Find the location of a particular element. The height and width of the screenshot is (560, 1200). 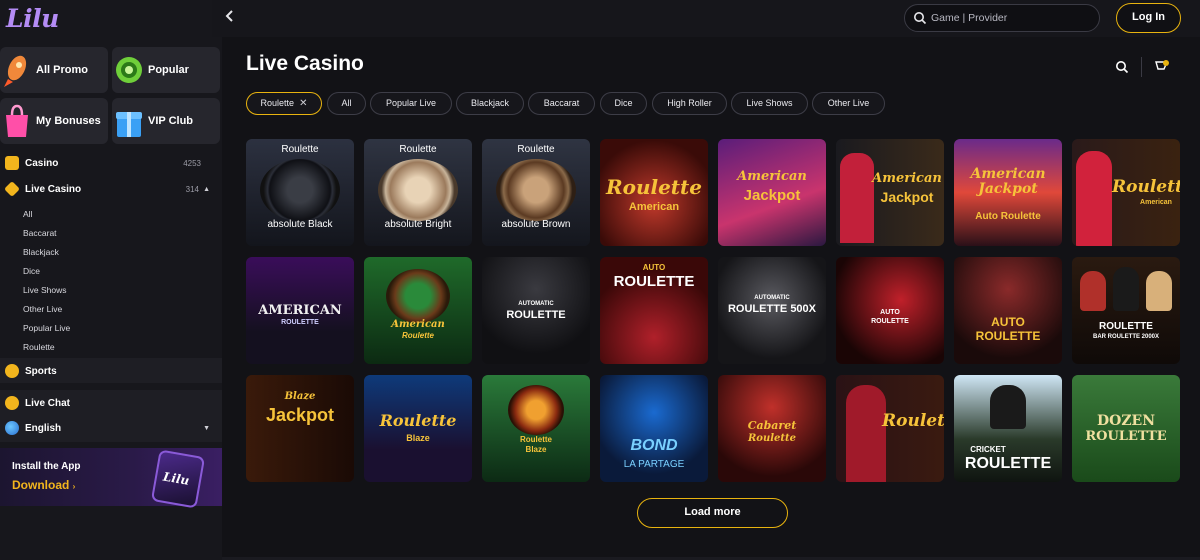

game-card: CRICKET ROULETTE is located at coordinates (1008, 428).